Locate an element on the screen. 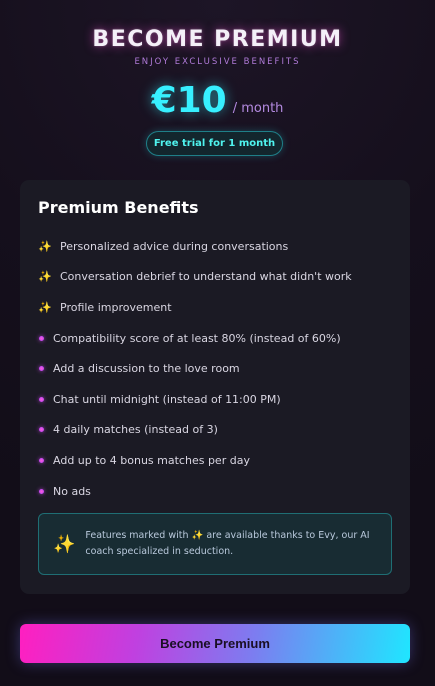 The height and width of the screenshot is (686, 435). benefit-item: ✨ Profile improvement is located at coordinates (218, 307).